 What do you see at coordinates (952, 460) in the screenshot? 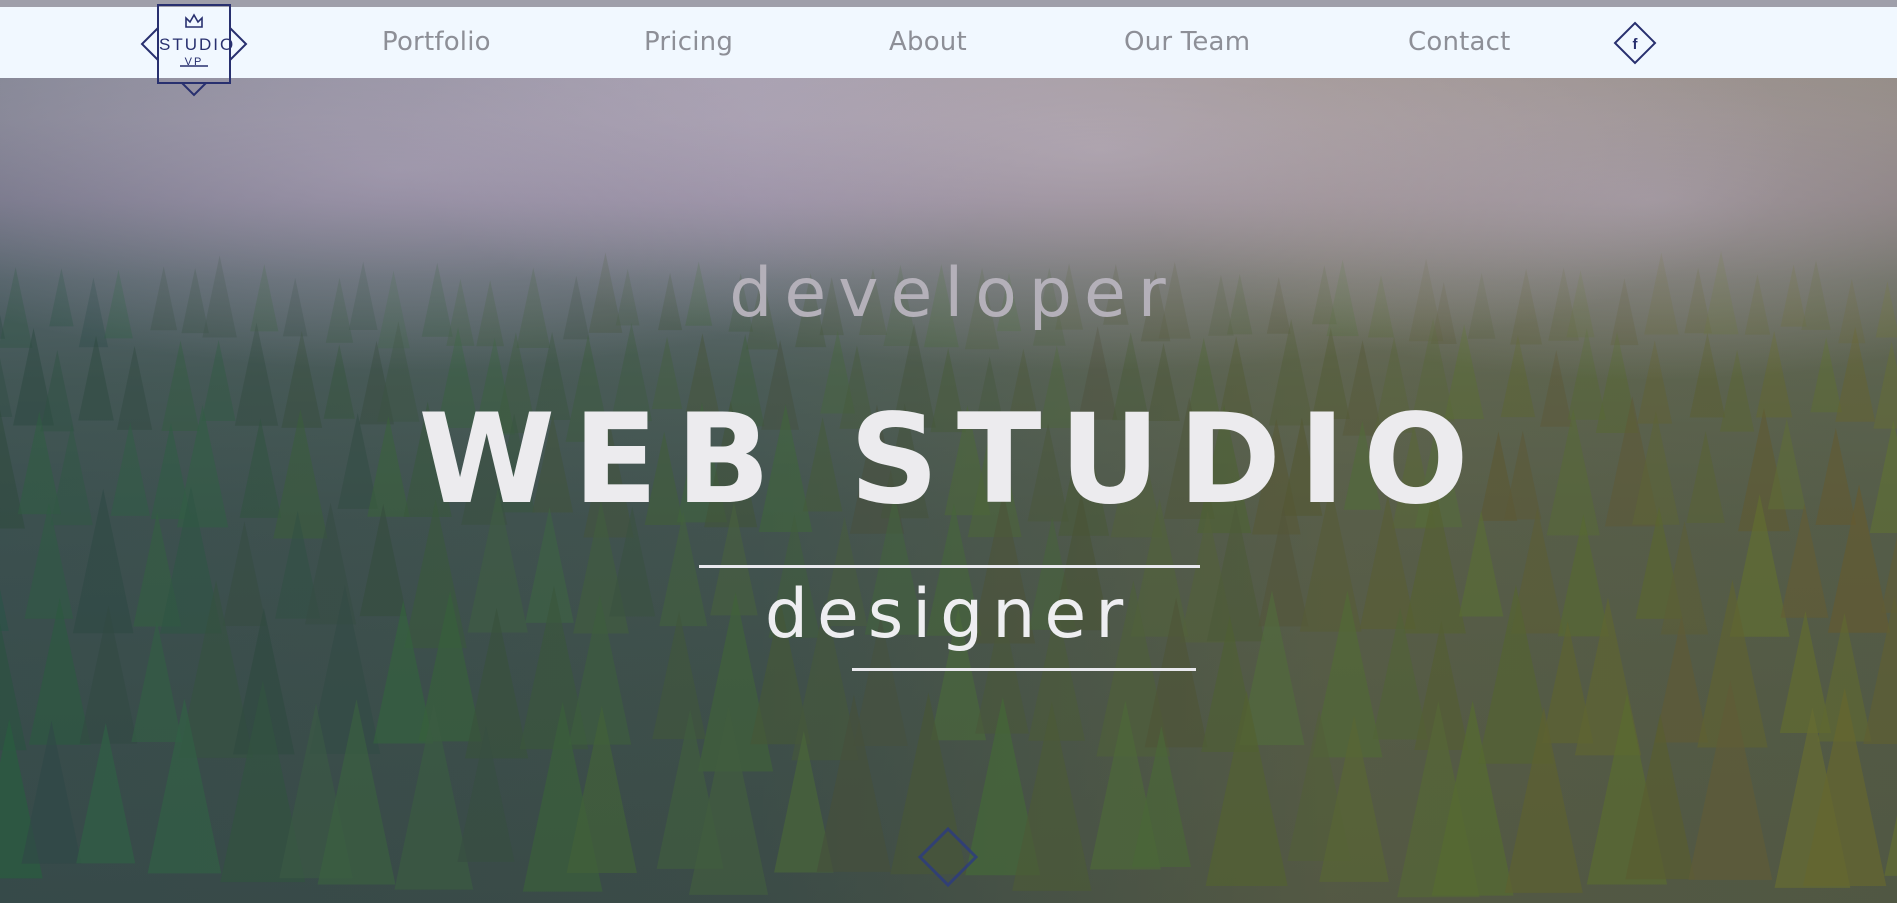
I see `hero-title: WEB STUDIO` at bounding box center [952, 460].